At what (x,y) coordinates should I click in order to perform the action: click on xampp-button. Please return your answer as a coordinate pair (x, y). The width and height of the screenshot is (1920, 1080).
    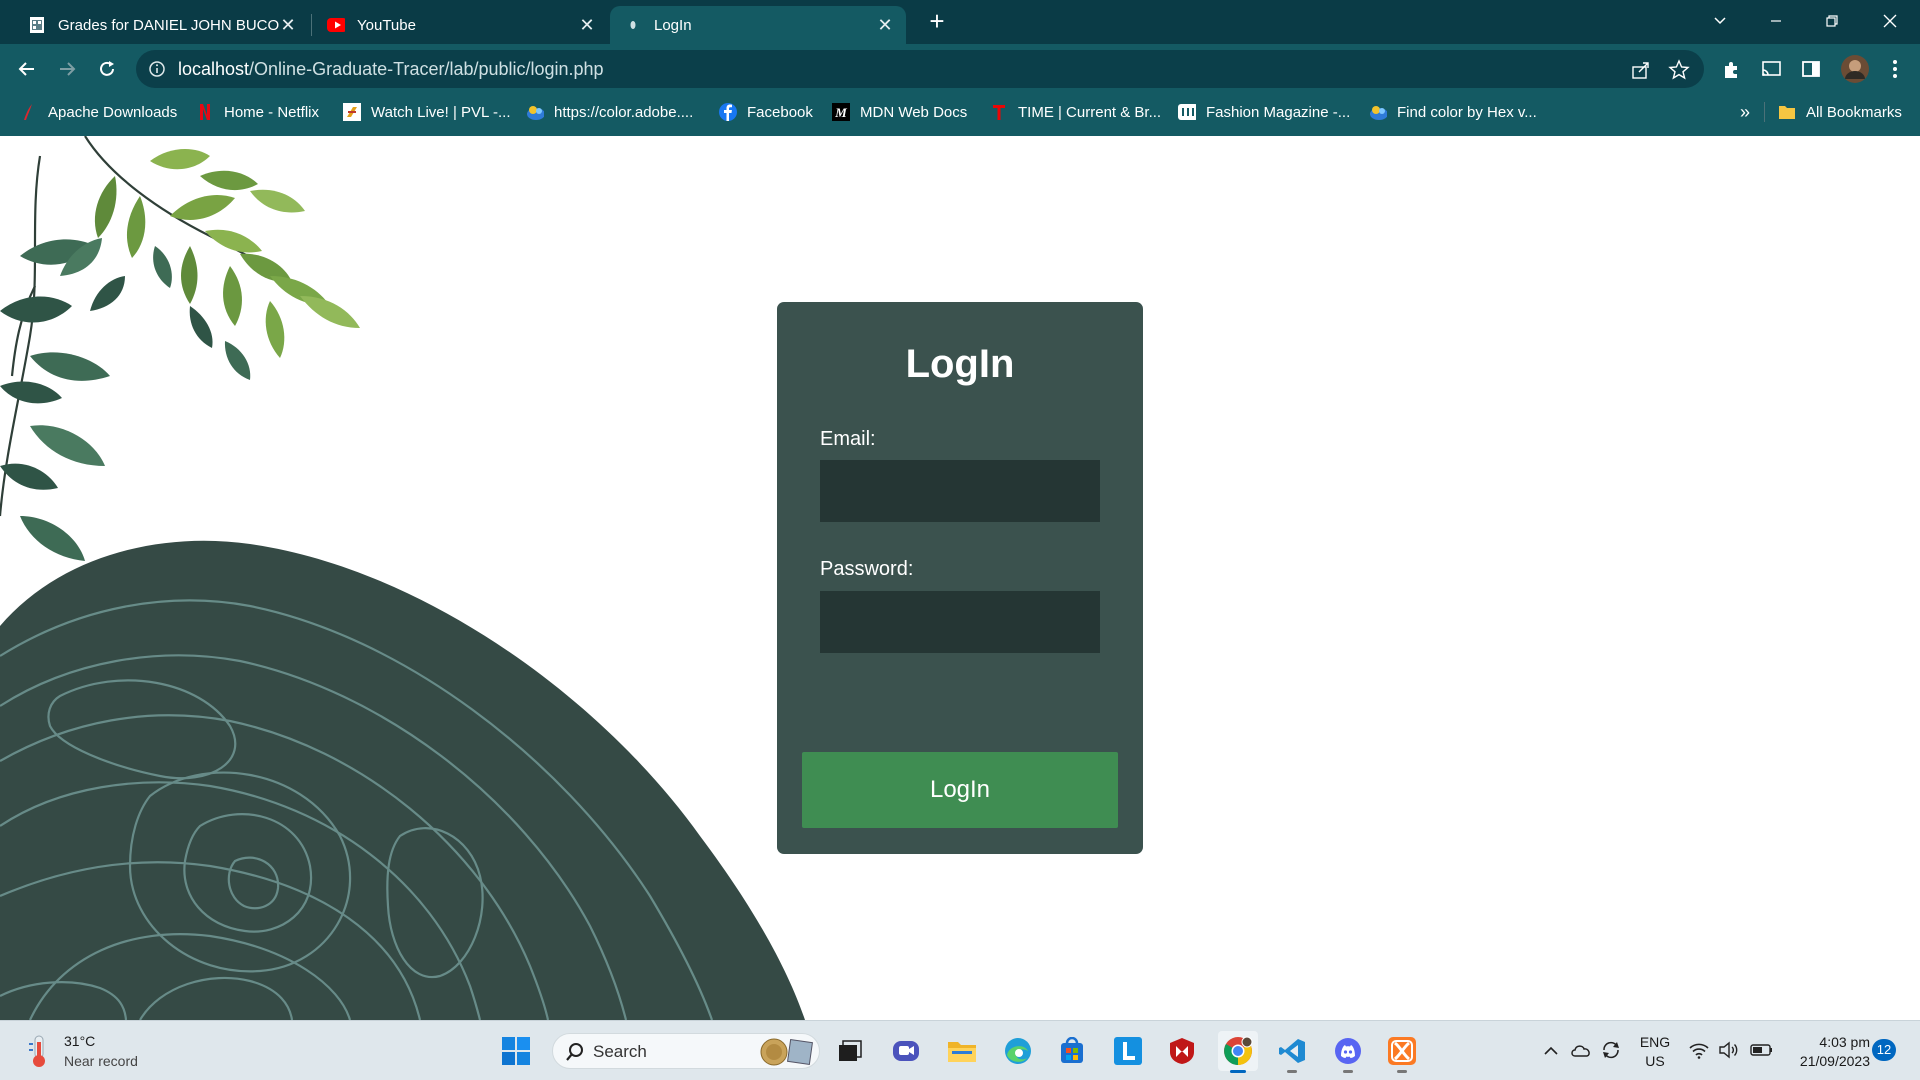
    Looking at the image, I should click on (1402, 1052).